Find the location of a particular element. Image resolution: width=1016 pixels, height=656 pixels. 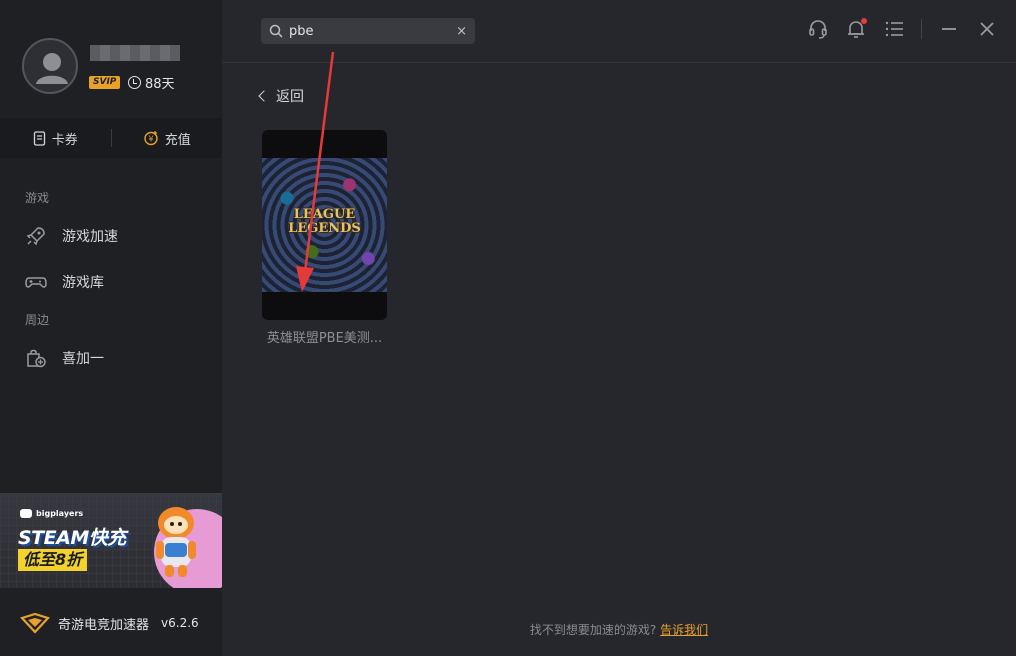

customer-service-button is located at coordinates (818, 29).